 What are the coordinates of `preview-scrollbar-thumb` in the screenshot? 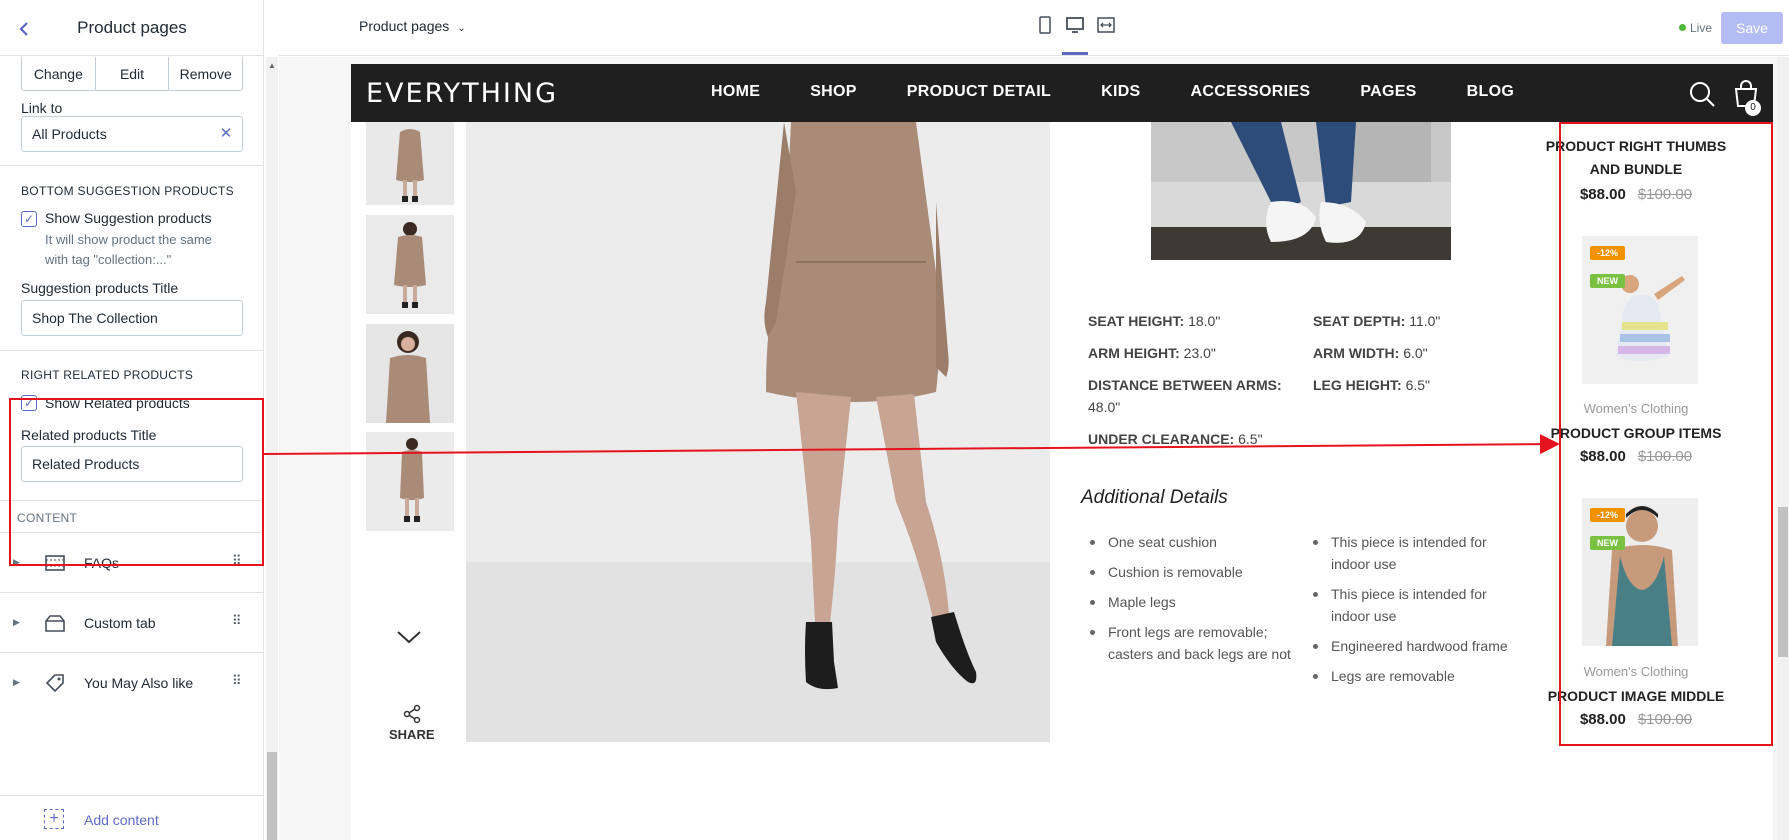 It's located at (1783, 582).